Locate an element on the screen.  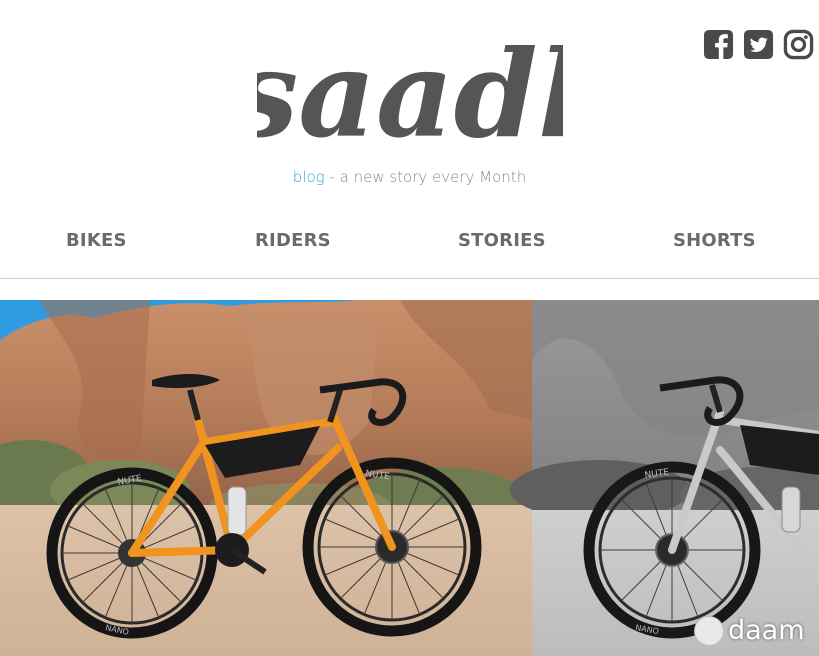
watermark: daam is located at coordinates (749, 630).